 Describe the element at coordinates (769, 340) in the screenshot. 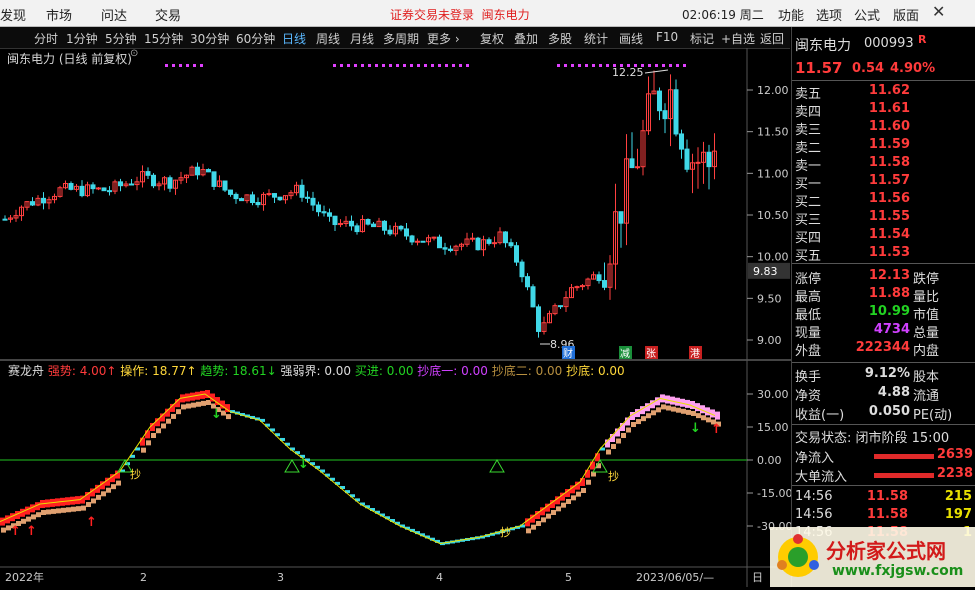

I see `price-tick-label: 9.00` at that location.